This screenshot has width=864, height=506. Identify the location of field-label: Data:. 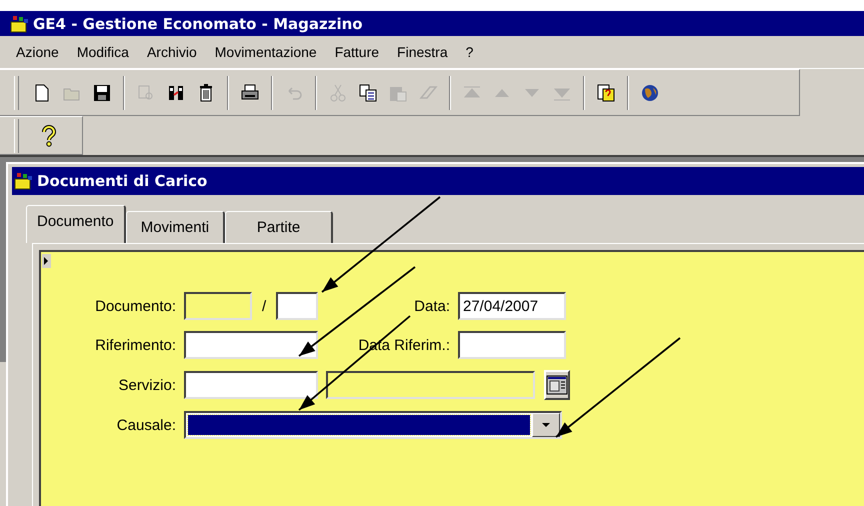
(432, 306).